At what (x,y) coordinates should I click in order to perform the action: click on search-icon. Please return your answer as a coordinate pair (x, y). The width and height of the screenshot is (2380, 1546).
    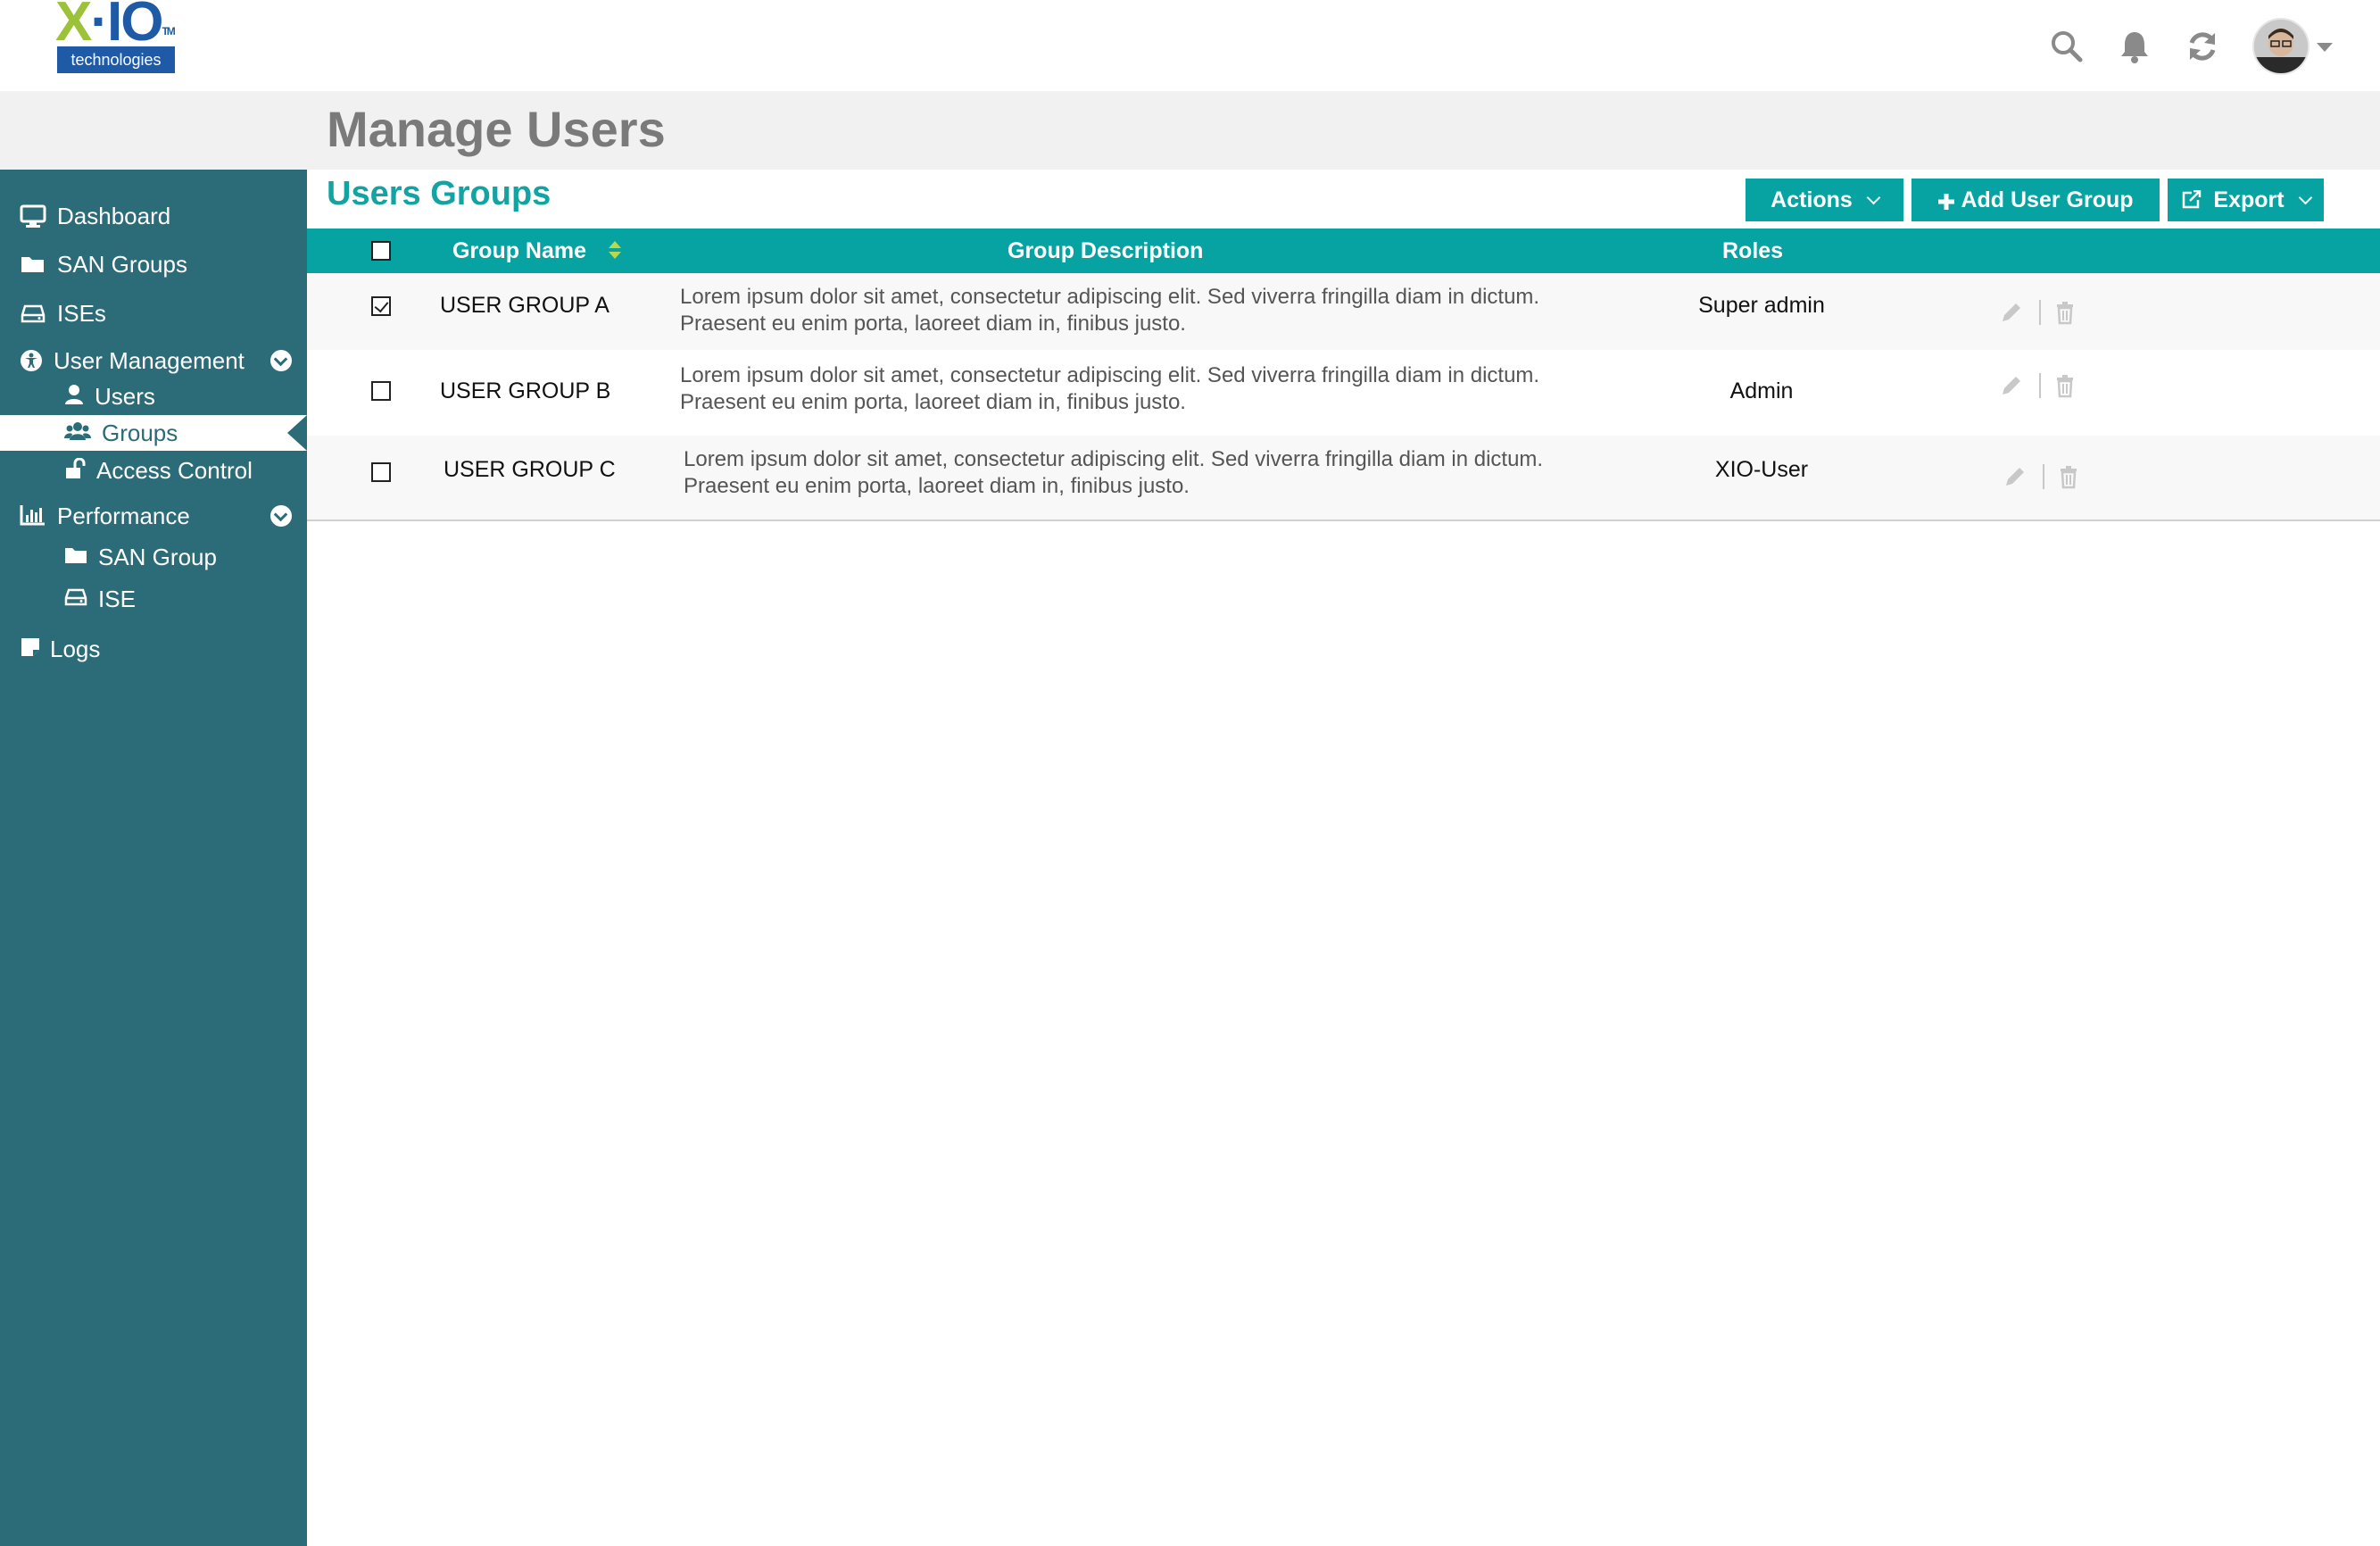
    Looking at the image, I should click on (2067, 47).